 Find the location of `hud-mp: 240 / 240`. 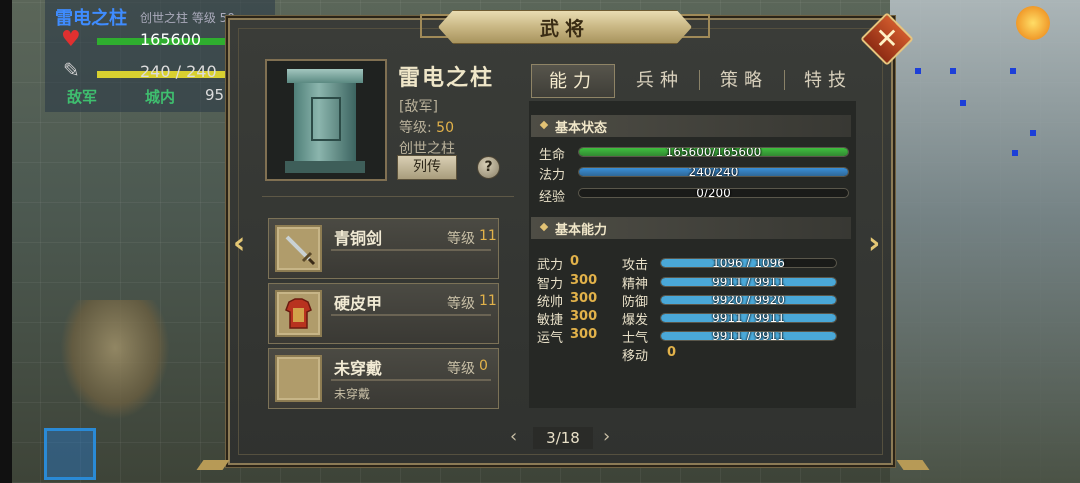

hud-mp: 240 / 240 is located at coordinates (178, 71).